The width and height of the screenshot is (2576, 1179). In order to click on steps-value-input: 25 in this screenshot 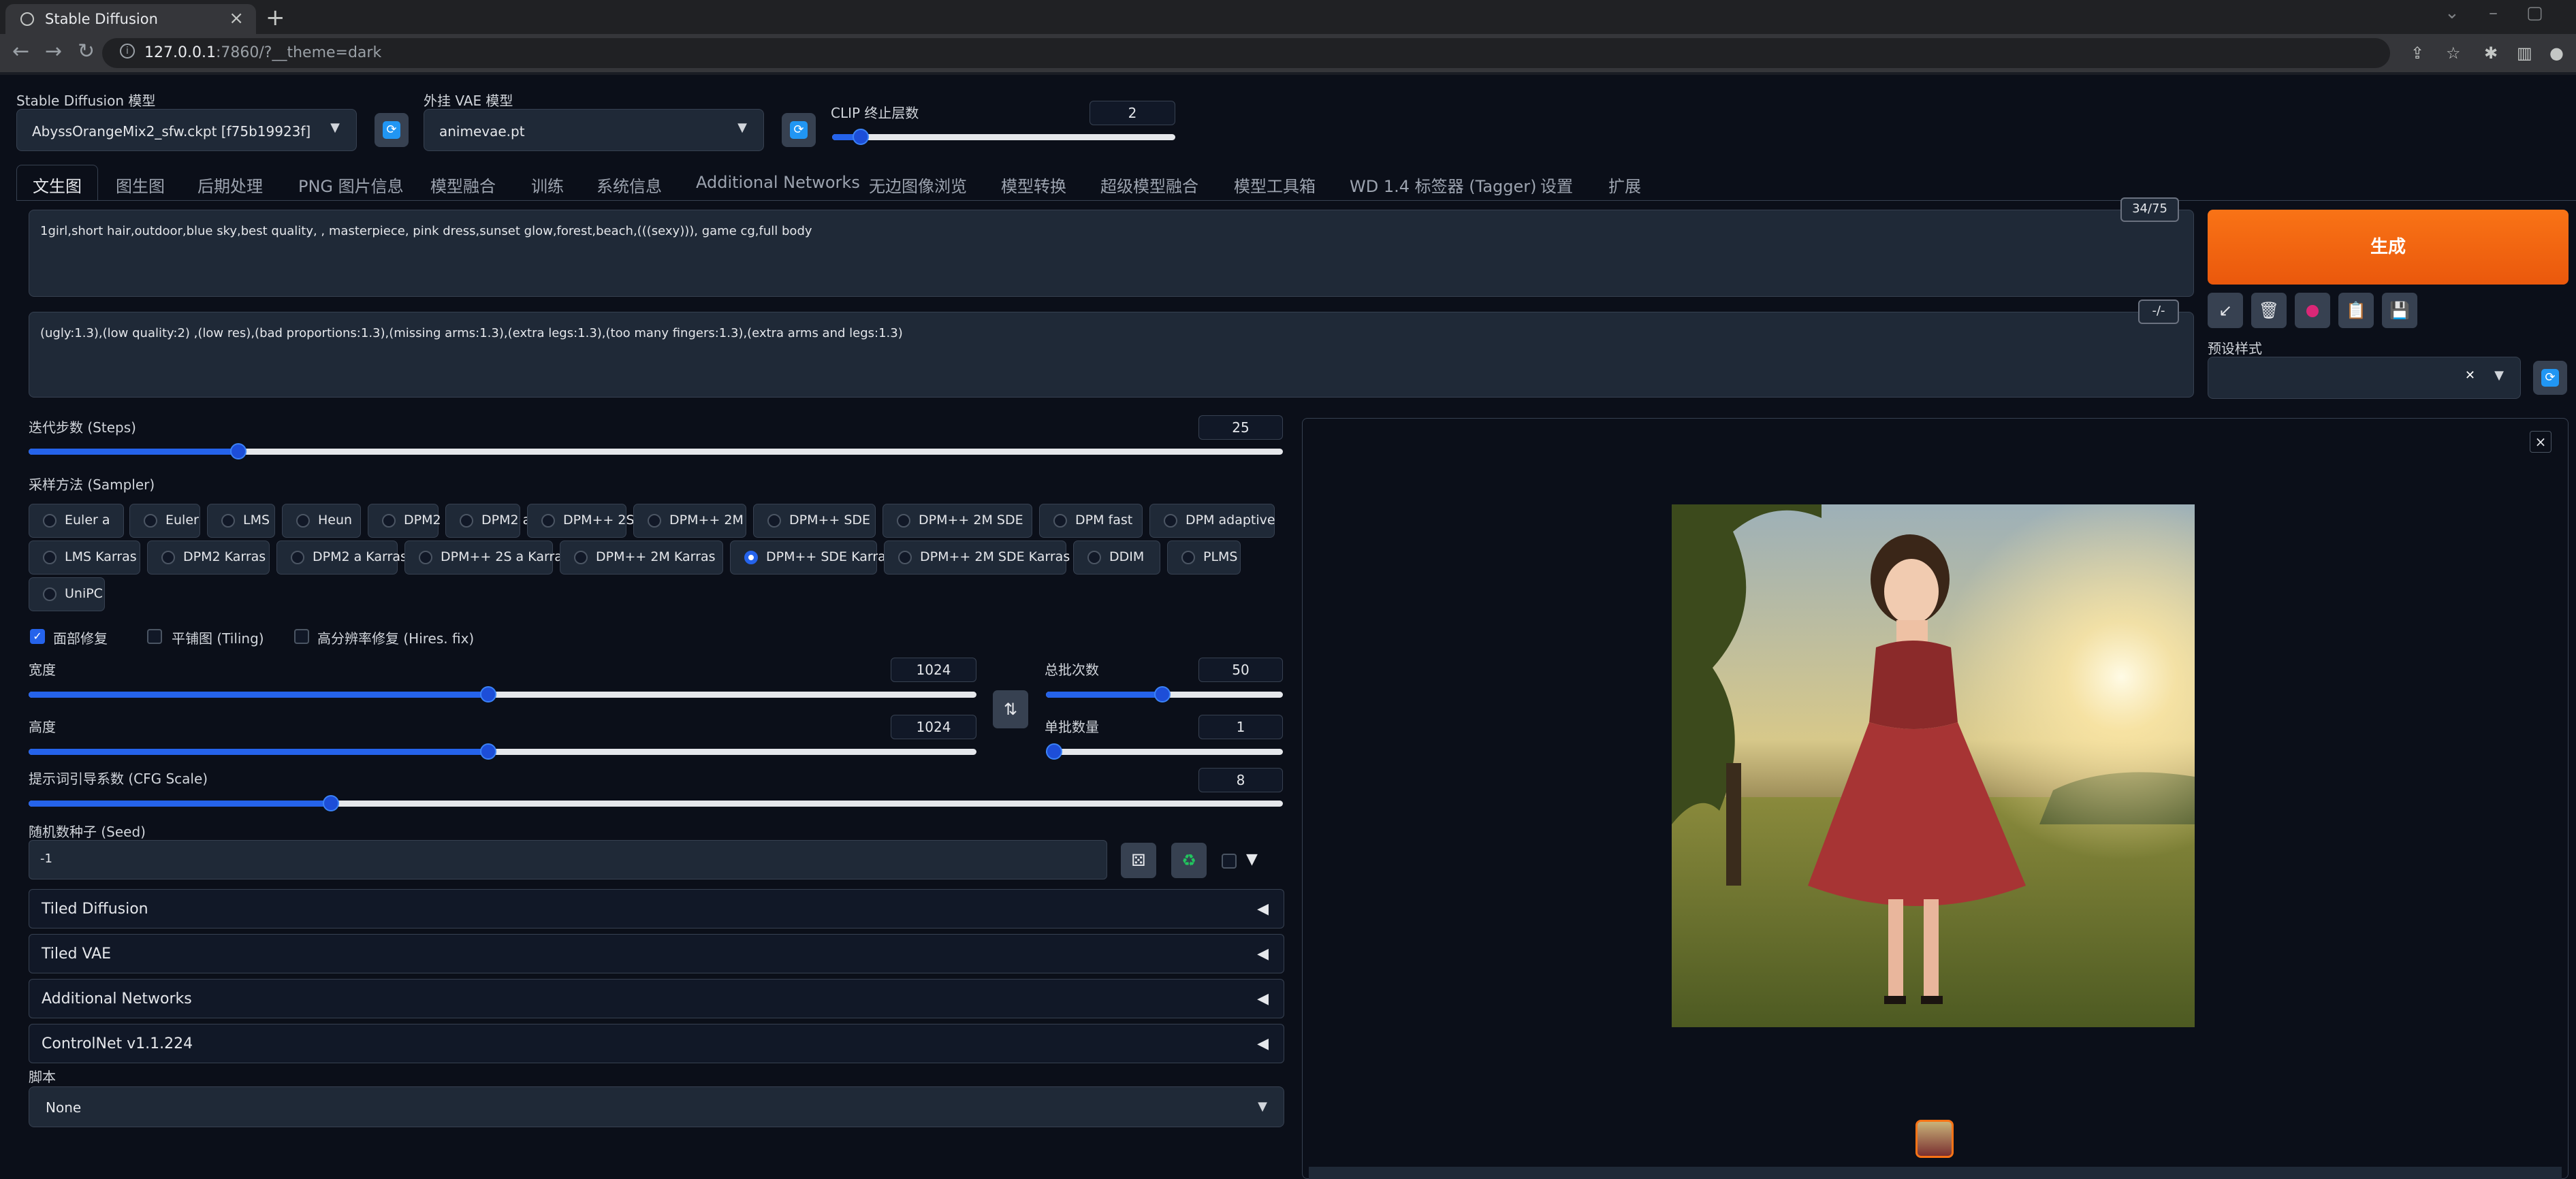, I will do `click(1240, 427)`.